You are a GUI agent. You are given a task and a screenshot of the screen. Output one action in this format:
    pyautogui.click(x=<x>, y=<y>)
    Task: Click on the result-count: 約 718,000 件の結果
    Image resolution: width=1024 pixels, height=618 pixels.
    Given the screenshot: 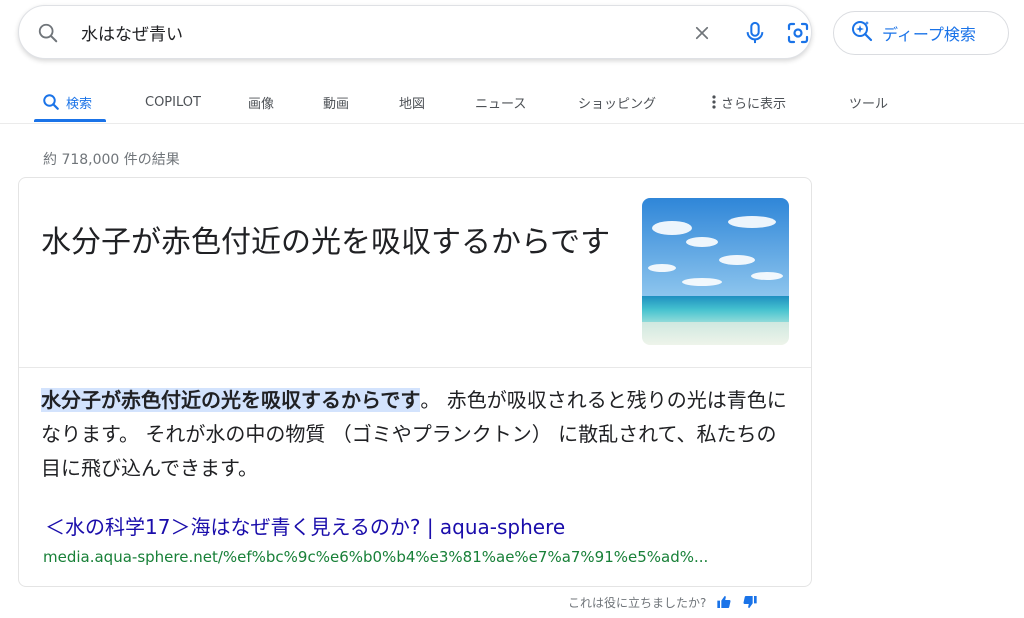 What is the action you would take?
    pyautogui.click(x=111, y=160)
    